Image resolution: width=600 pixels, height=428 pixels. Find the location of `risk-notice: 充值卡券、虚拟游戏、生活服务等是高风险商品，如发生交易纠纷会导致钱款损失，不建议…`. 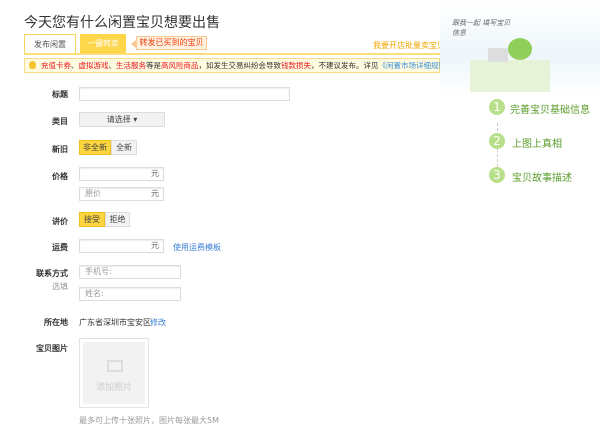

risk-notice: 充值卡券、虚拟游戏、生活服务等是高风险商品，如发生交易纠纷会导致钱款损失，不建议… is located at coordinates (240, 65).